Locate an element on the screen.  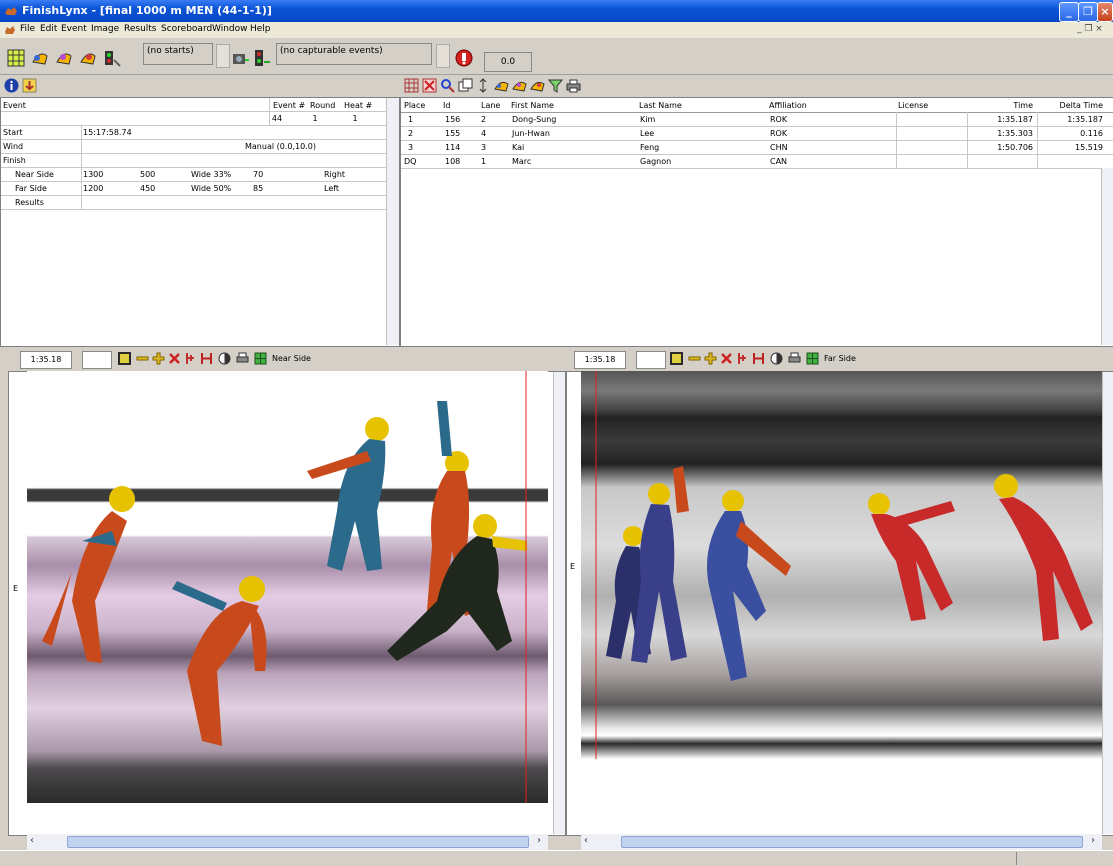
round-value: 1 is located at coordinates (315, 118).